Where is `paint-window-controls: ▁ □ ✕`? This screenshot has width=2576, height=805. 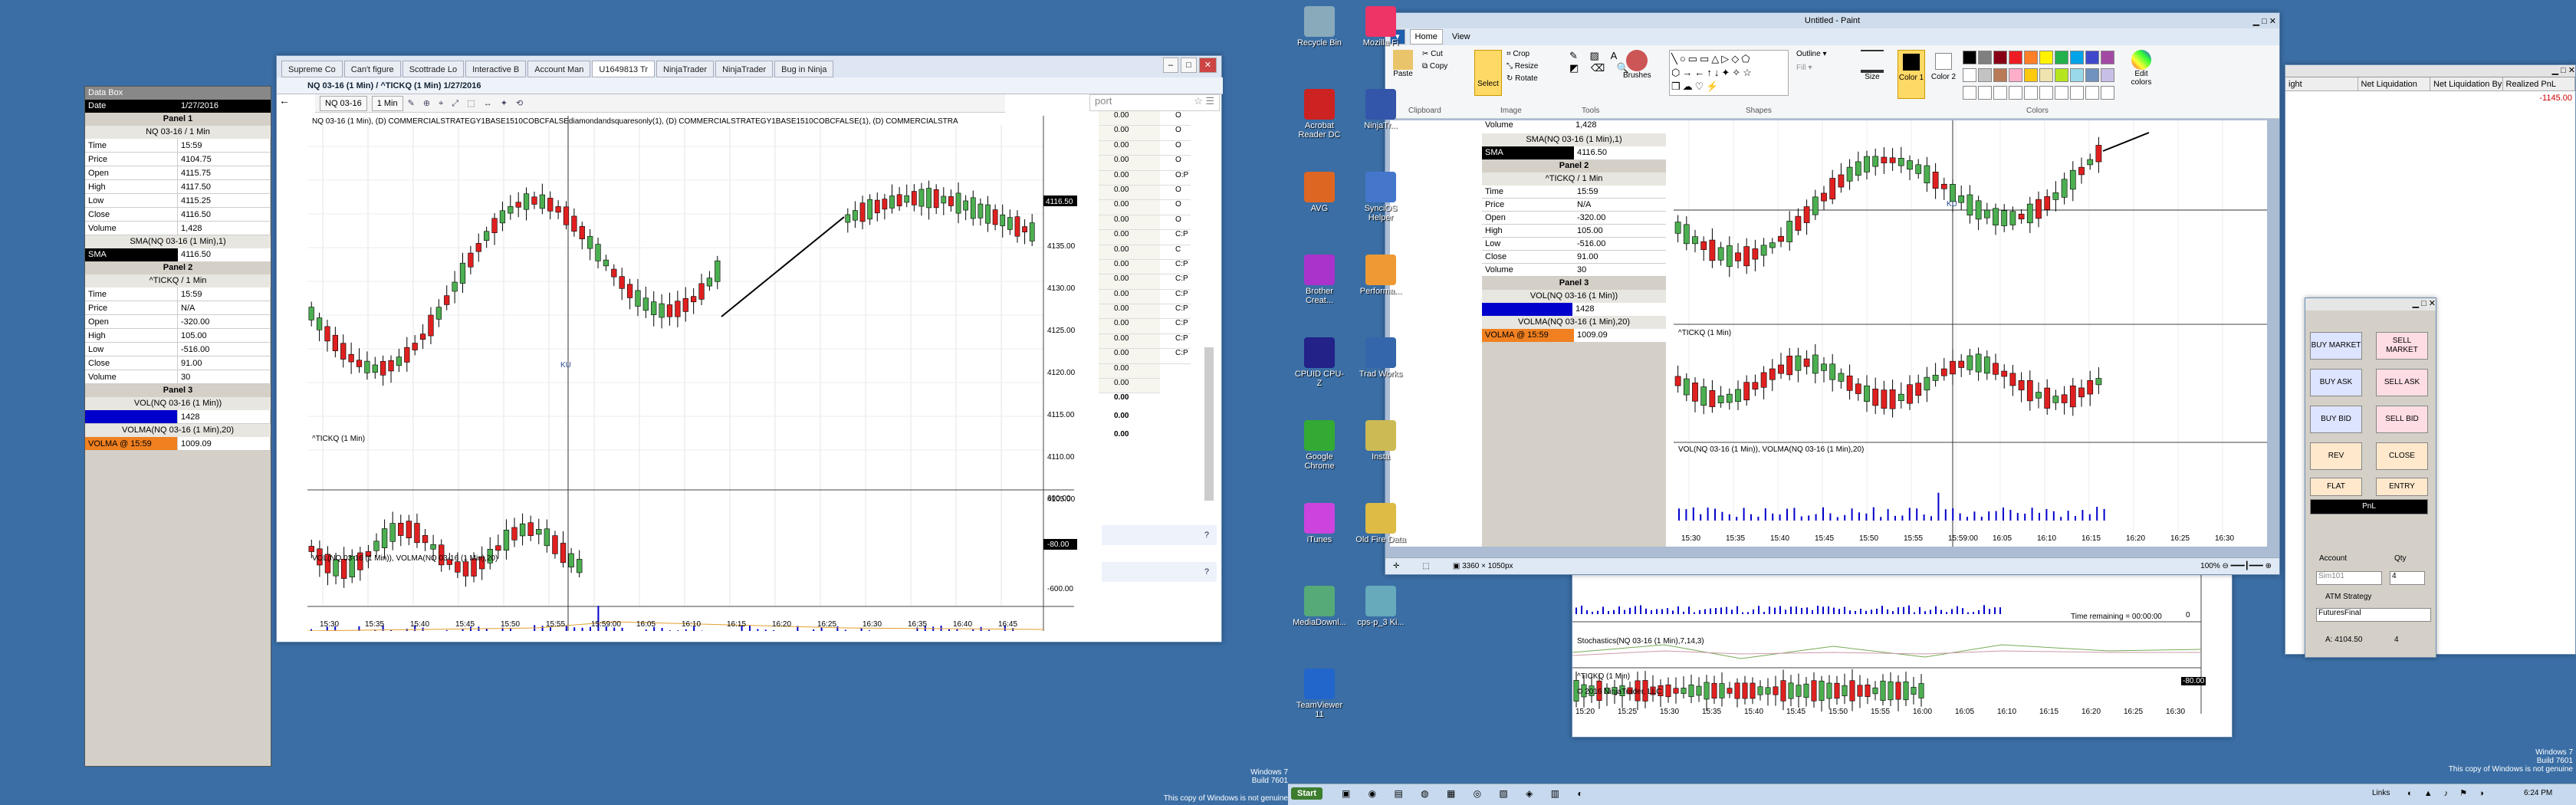
paint-window-controls: ▁ □ ✕ is located at coordinates (2264, 22).